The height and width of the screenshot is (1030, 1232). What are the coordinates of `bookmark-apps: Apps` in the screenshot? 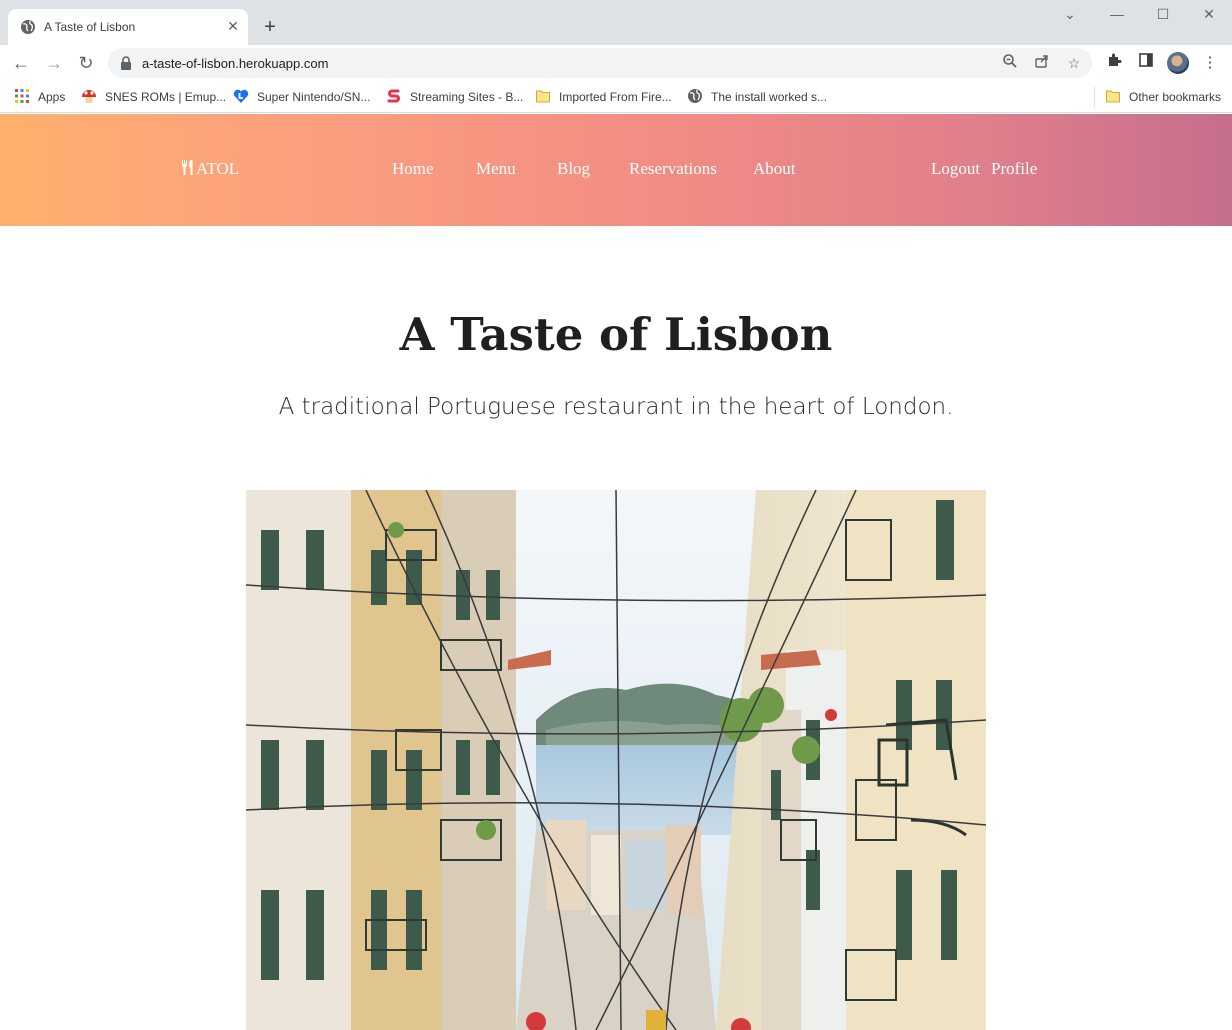 It's located at (39, 97).